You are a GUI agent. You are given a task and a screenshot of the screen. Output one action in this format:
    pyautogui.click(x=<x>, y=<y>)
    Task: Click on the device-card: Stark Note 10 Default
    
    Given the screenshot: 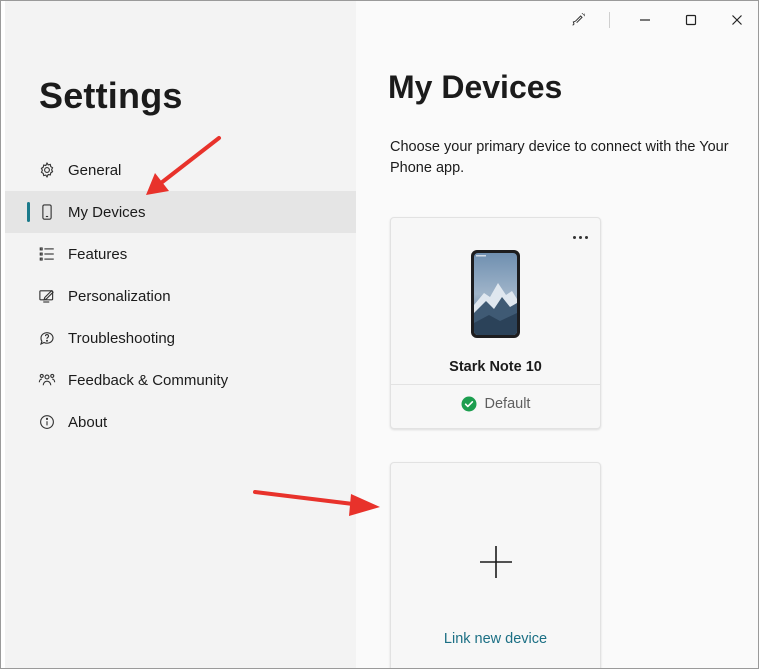 What is the action you would take?
    pyautogui.click(x=495, y=323)
    